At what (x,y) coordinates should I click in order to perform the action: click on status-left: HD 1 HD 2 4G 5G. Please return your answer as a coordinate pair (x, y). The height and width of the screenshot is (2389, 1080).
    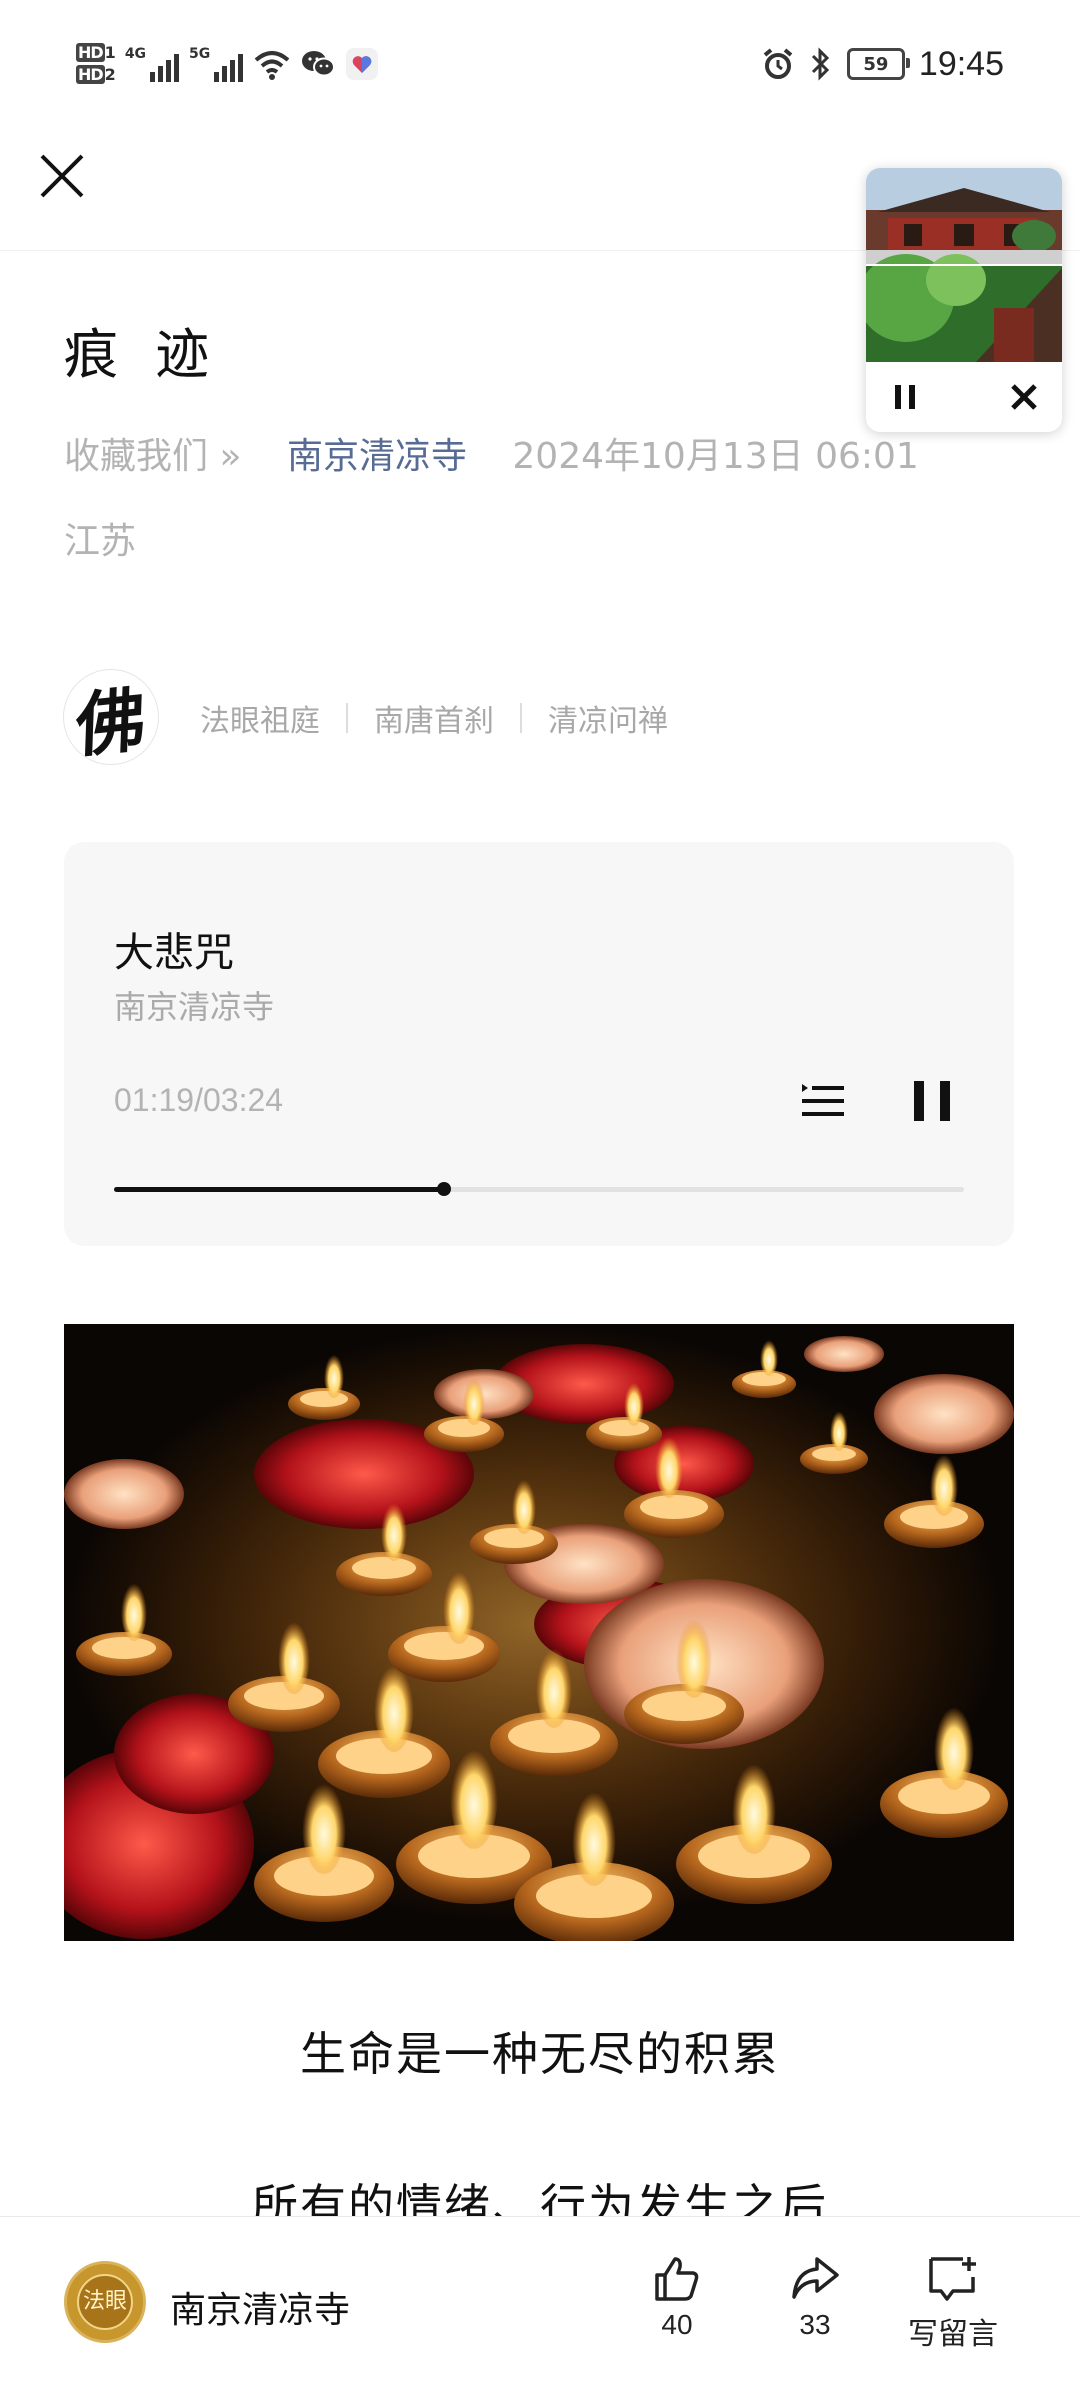
    Looking at the image, I should click on (227, 64).